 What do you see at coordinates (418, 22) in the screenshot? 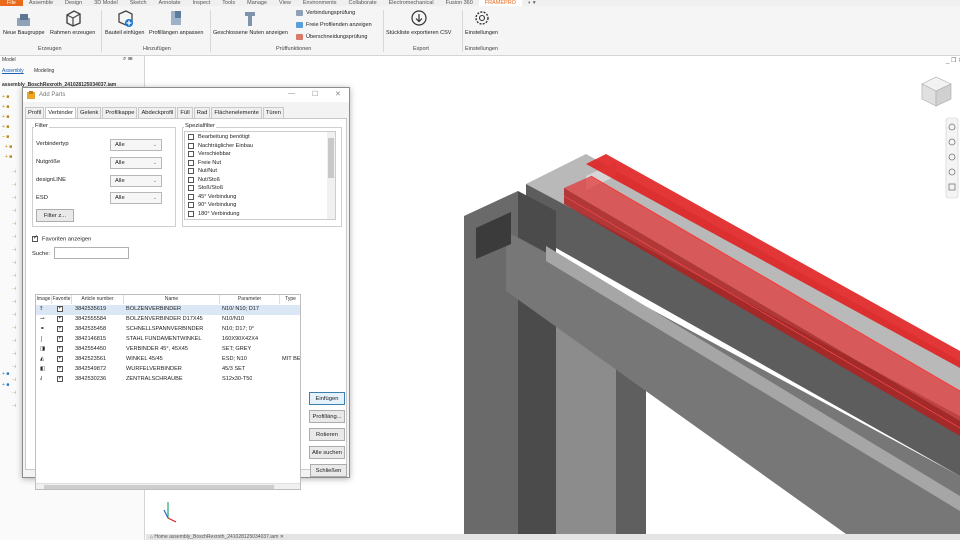
I see `export-csv-button: Stückliste exportieren CSV` at bounding box center [418, 22].